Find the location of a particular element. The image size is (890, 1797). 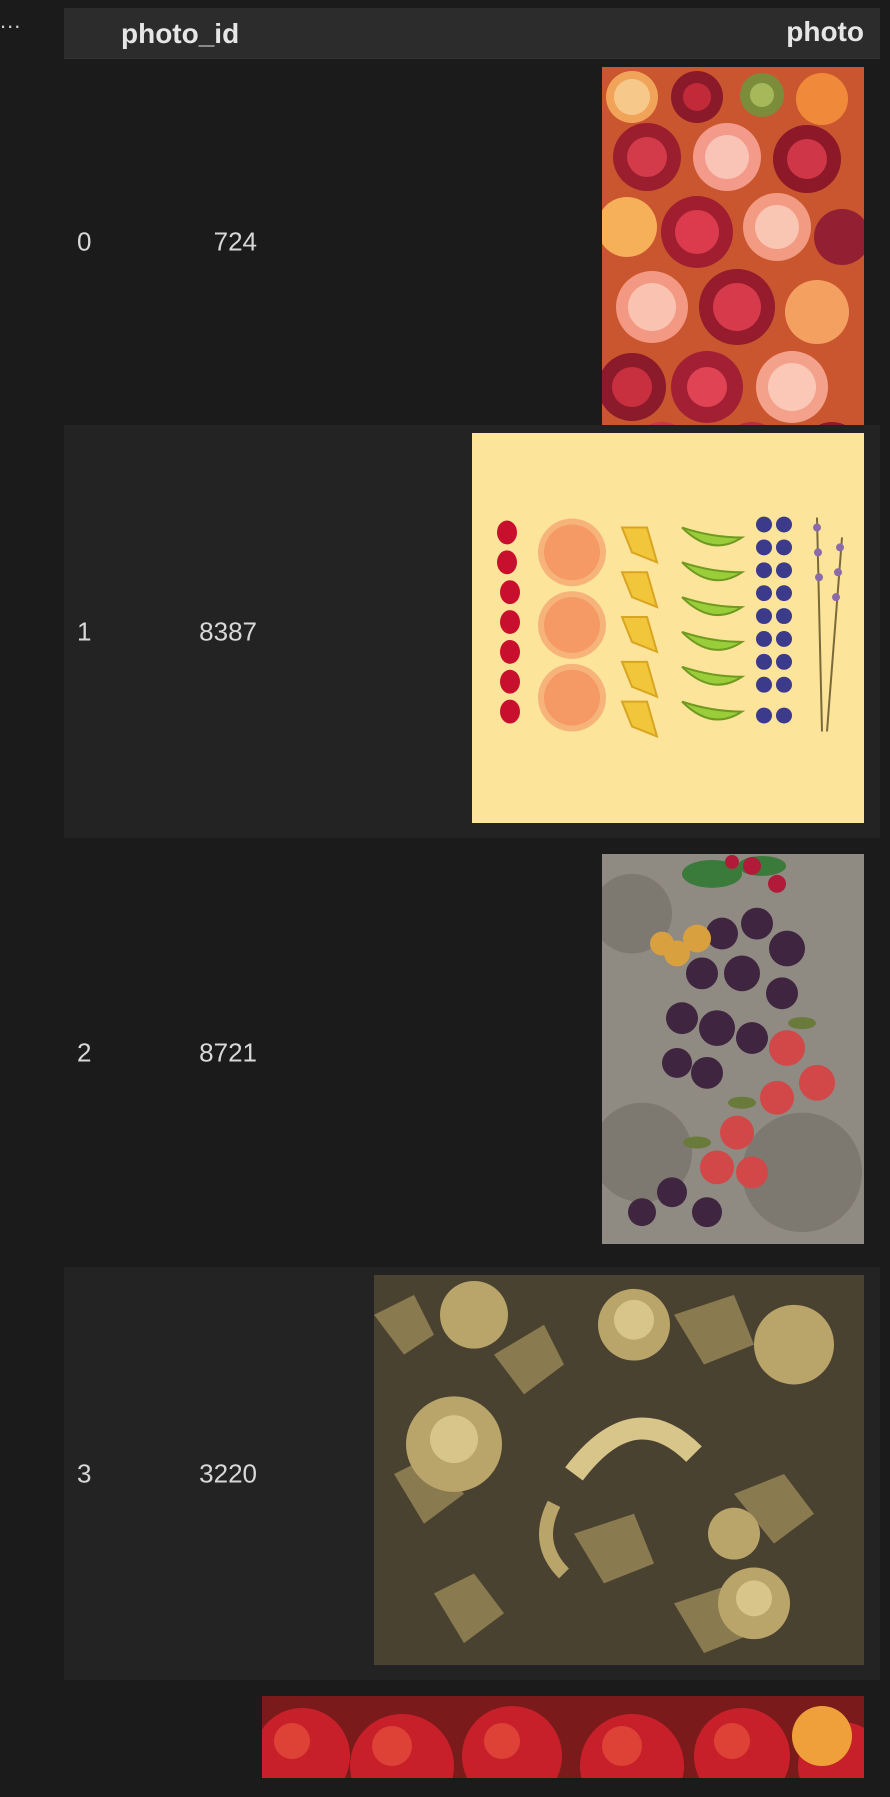

table-row is located at coordinates (472, 1733).